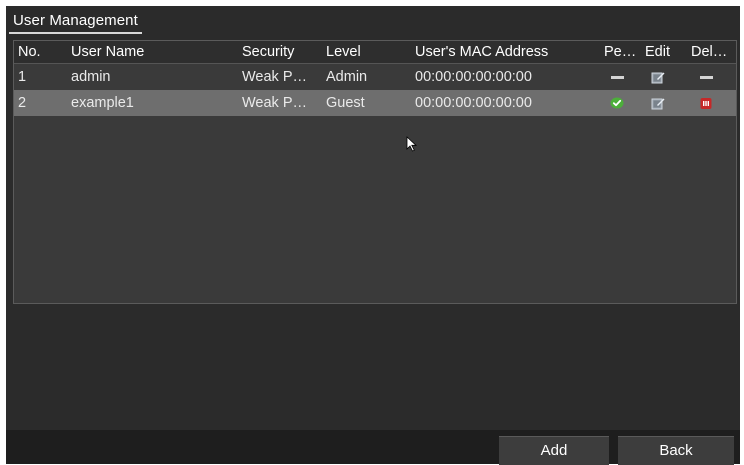  Describe the element at coordinates (36, 52) in the screenshot. I see `header-no: No.` at that location.